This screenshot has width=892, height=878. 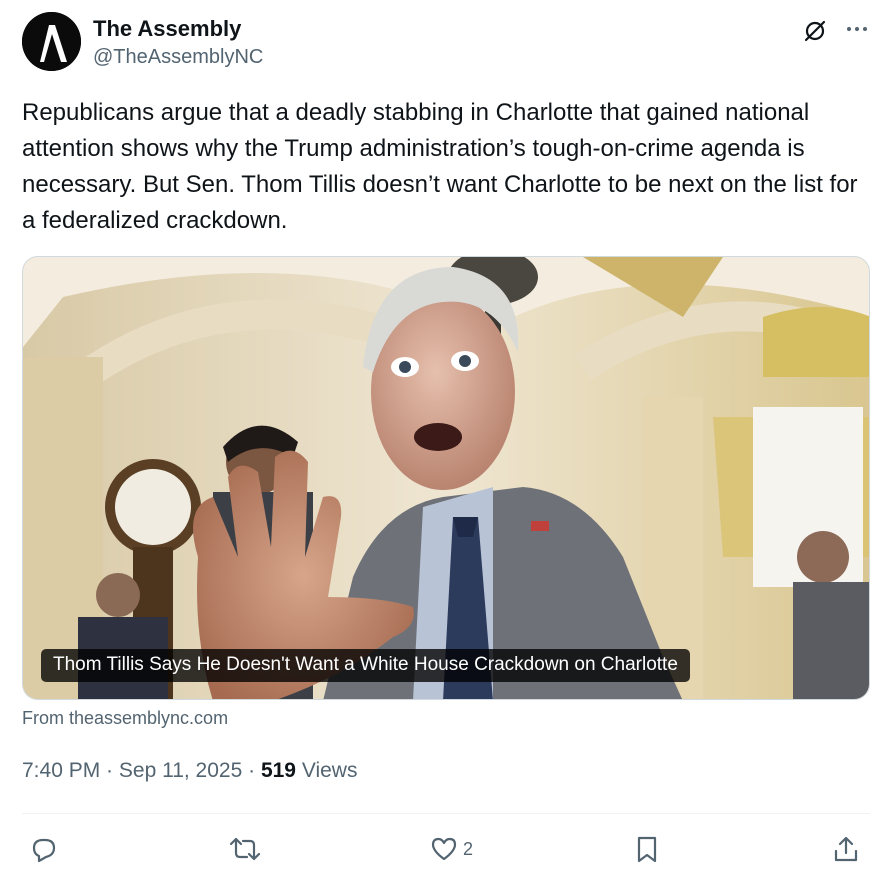 I want to click on author-name: The Assembly, so click(x=167, y=29).